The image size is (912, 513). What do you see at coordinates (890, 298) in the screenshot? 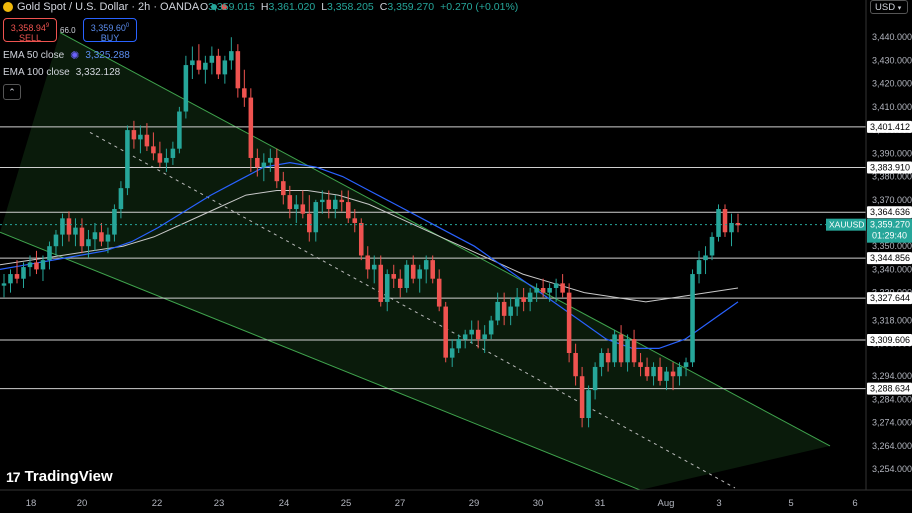
I see `level-price-label: 3,327.644` at bounding box center [890, 298].